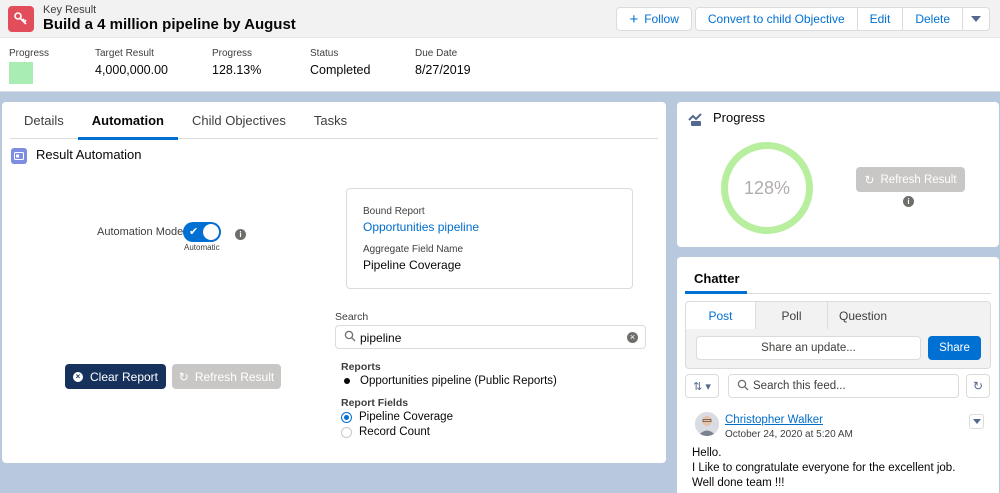  I want to click on follow-button: + Follow, so click(654, 19).